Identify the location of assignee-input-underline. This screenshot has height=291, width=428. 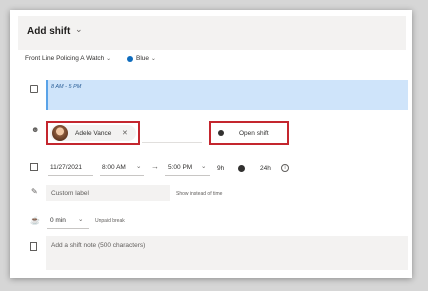
(172, 142).